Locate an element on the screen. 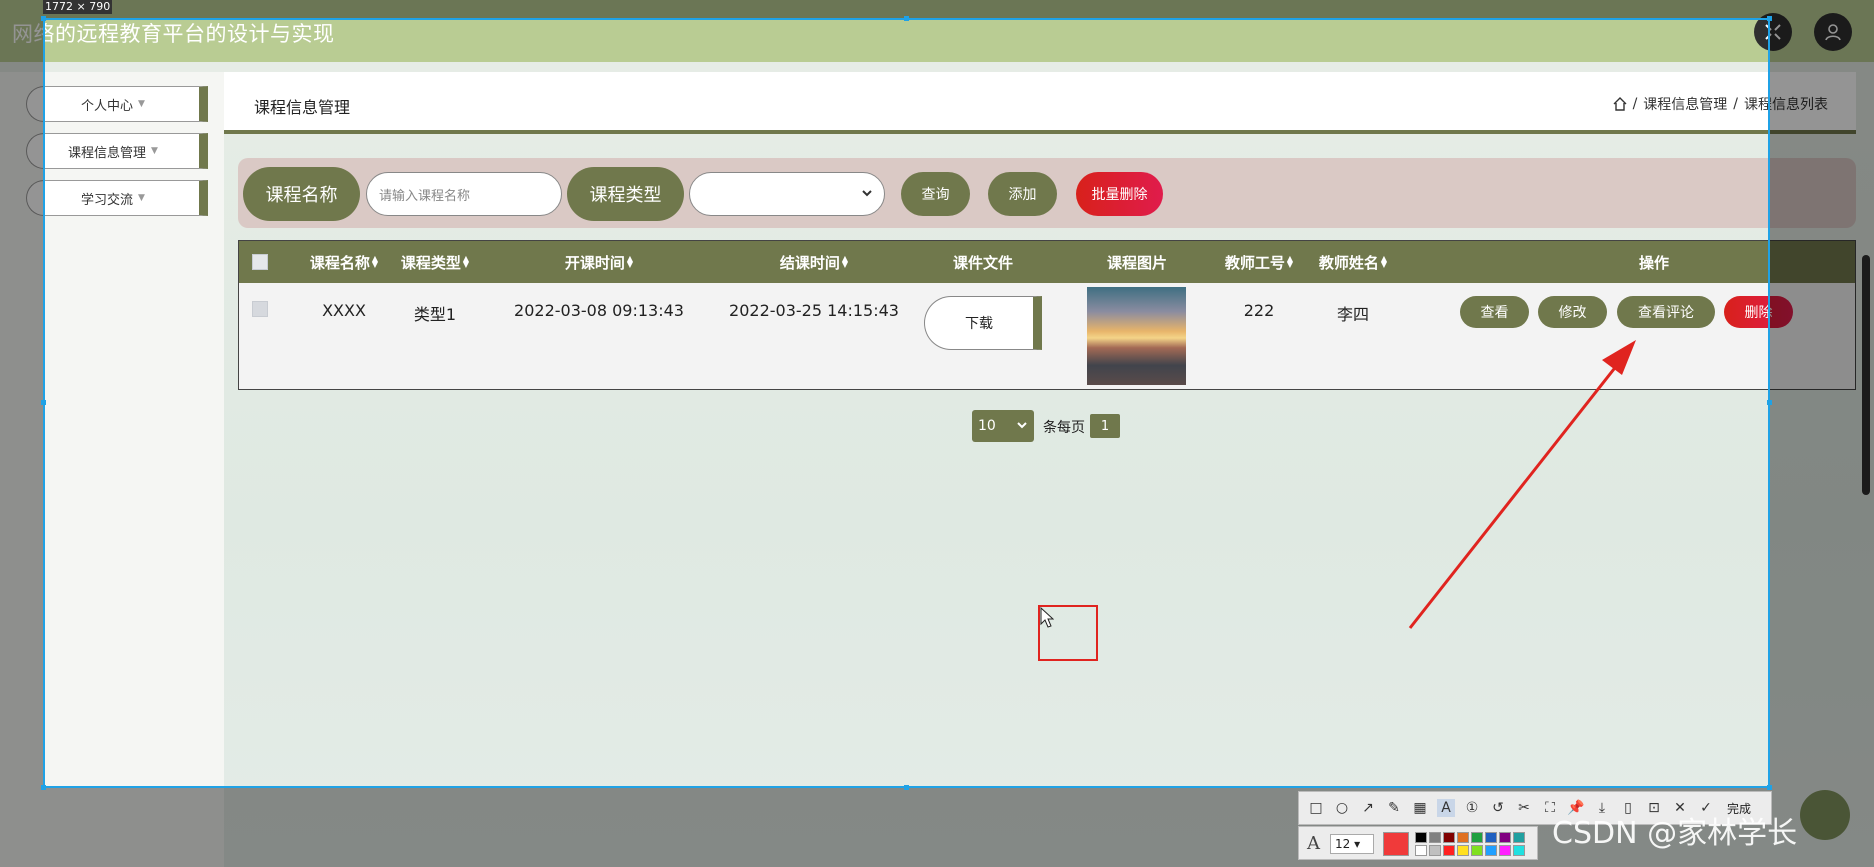 Image resolution: width=1874 pixels, height=867 pixels. mosaic-tool-icon: ▦ is located at coordinates (1420, 808).